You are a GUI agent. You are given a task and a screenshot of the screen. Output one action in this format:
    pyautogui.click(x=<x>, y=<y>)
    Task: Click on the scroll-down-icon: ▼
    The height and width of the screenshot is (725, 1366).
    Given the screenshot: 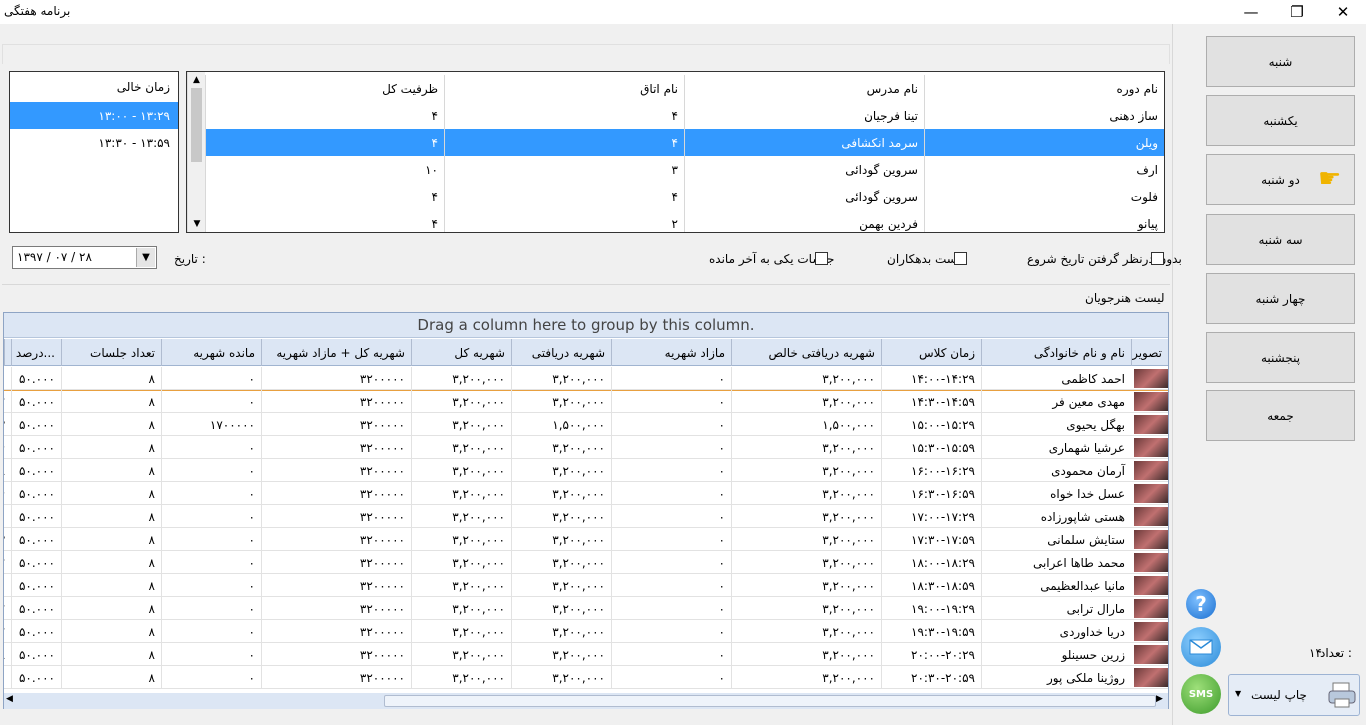 What is the action you would take?
    pyautogui.click(x=197, y=224)
    